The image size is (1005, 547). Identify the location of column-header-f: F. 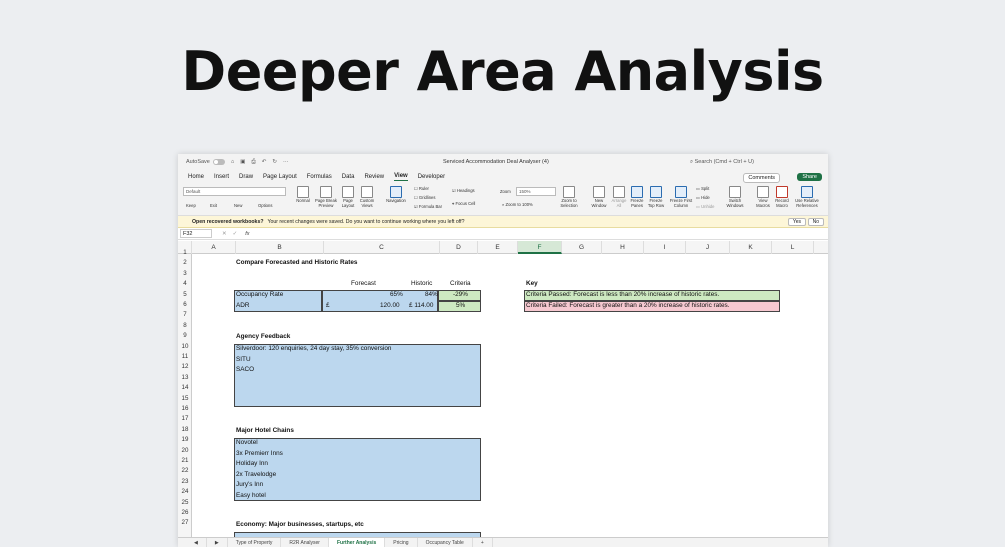
(540, 247).